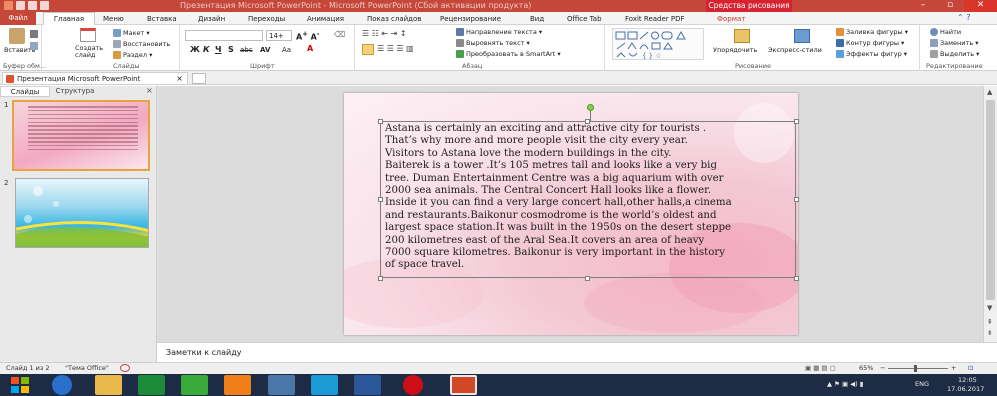  What do you see at coordinates (89, 52) in the screenshot?
I see `new-slide-button: Создать слайд` at bounding box center [89, 52].